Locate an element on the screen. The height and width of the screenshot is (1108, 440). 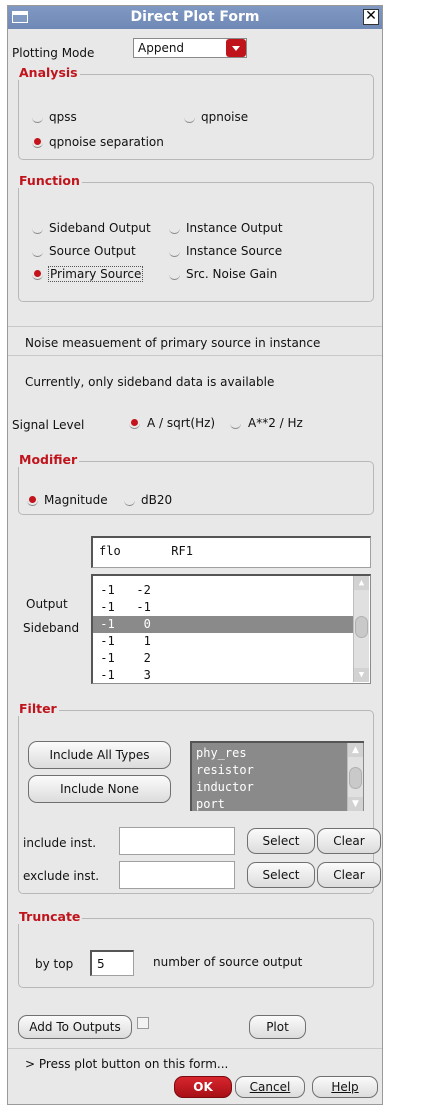
type-list: phy_res resistor inductor port ▲ ▼ is located at coordinates (277, 776).